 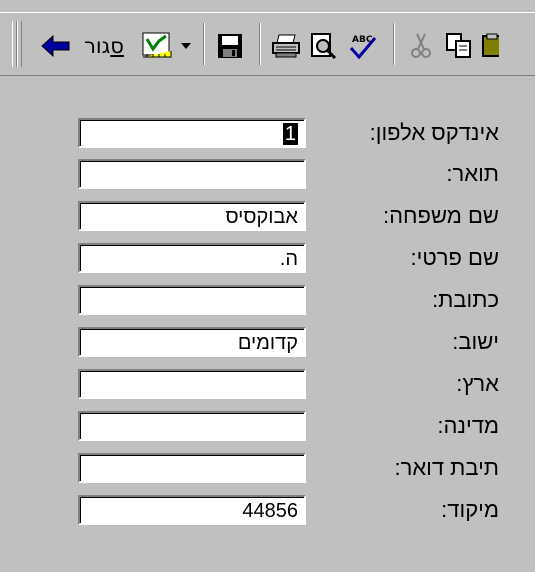 I want to click on menu-bar-clipped, so click(x=267, y=6).